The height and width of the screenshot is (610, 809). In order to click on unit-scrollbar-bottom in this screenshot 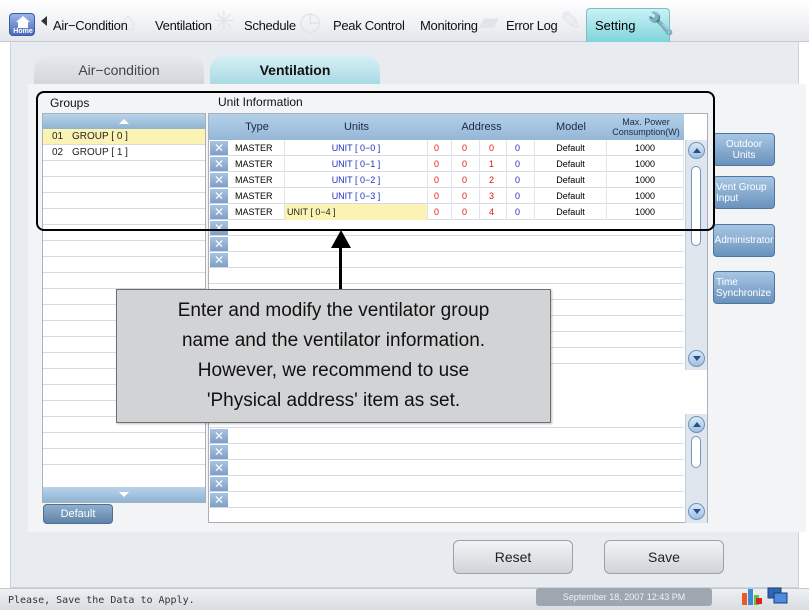, I will do `click(696, 468)`.